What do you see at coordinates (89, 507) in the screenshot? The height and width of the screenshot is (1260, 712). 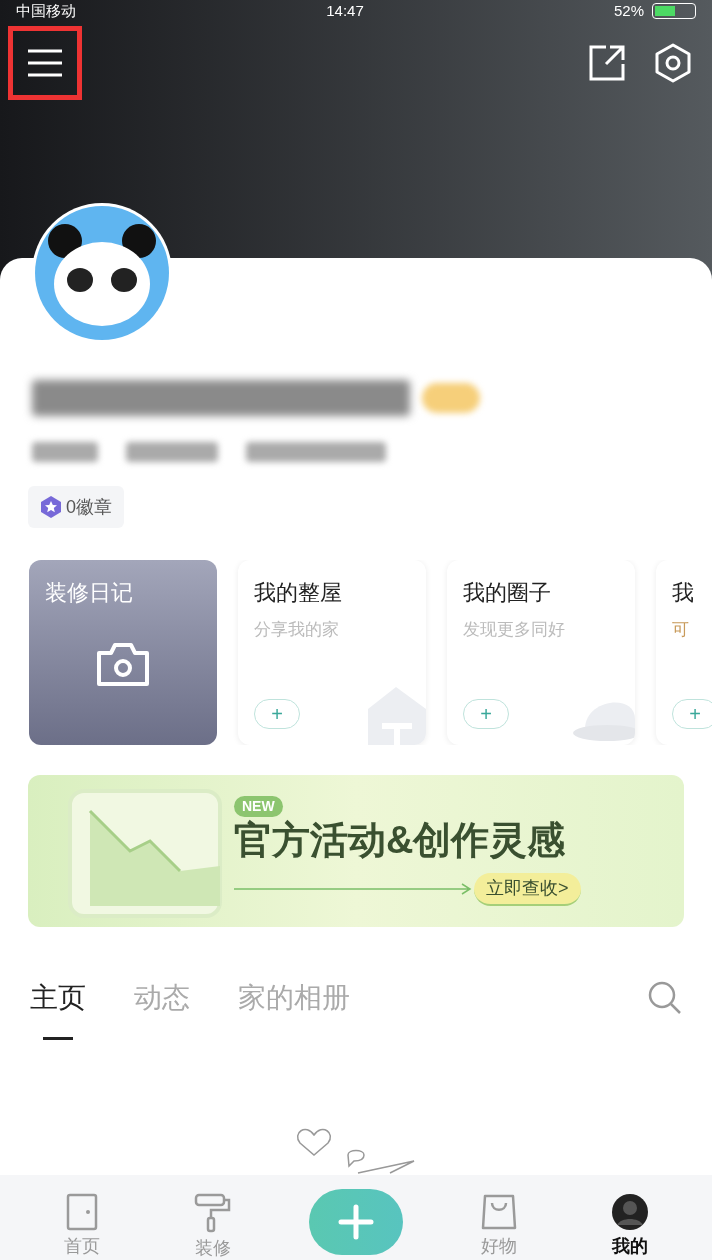 I see `badge-count: 0徽章` at bounding box center [89, 507].